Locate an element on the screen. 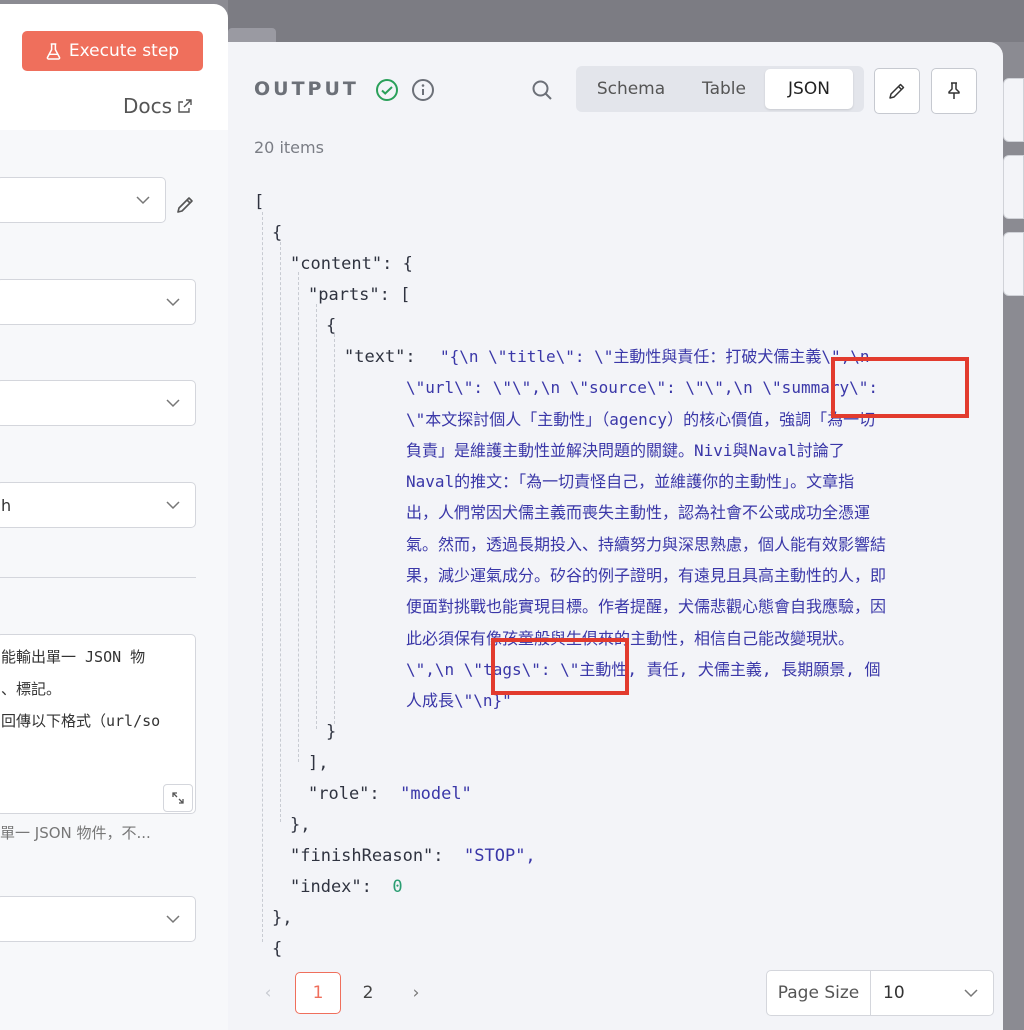 The image size is (1024, 1030). textarea-line: 能輸出單一 JSON 物 is located at coordinates (73, 657).